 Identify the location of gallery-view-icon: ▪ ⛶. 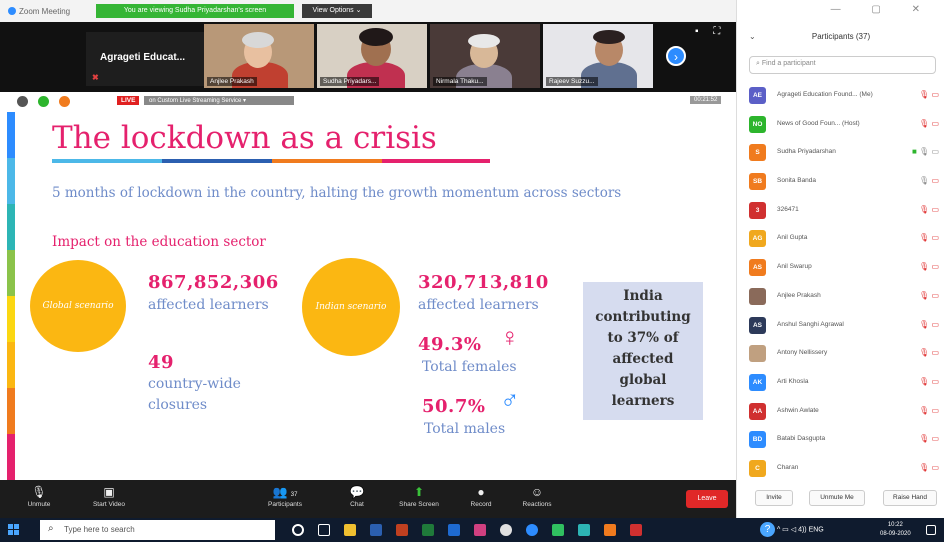
(710, 31).